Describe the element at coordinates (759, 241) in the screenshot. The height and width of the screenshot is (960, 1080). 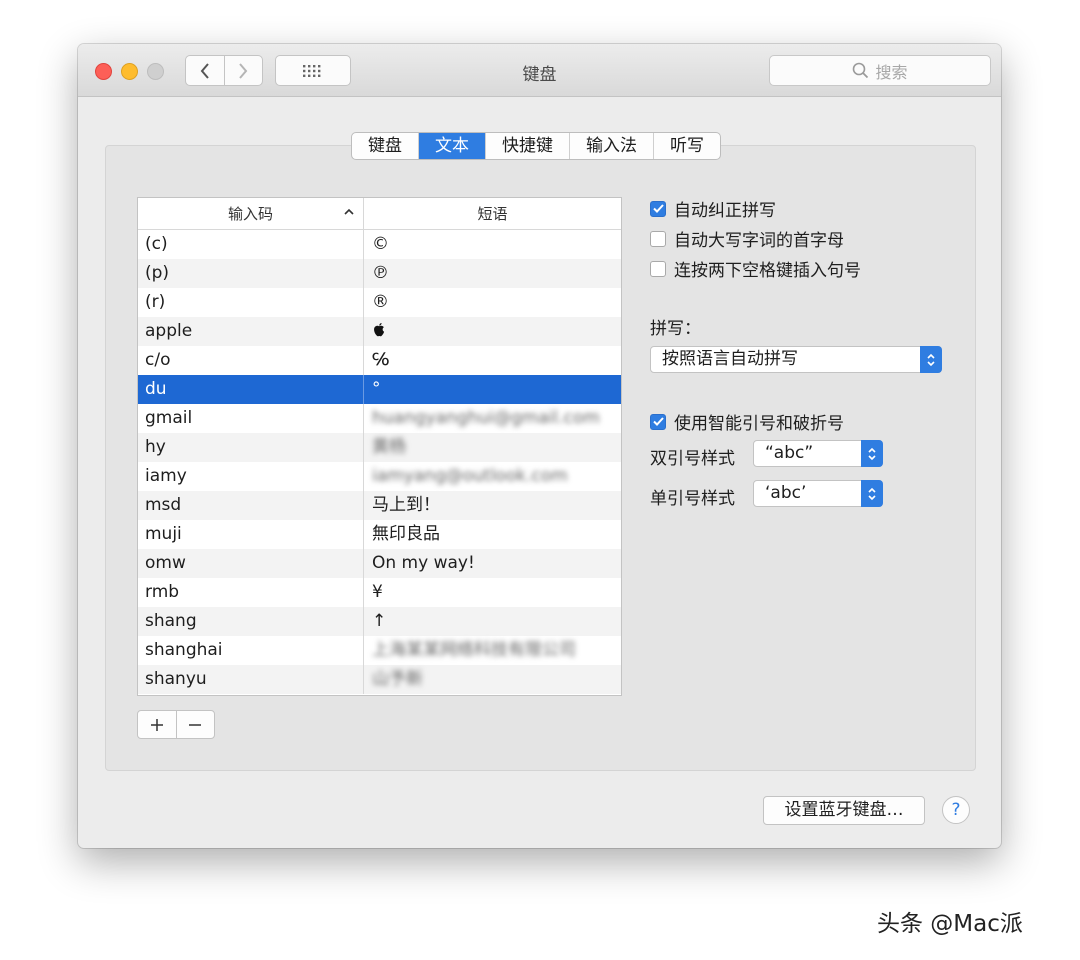
I see `option-label: 自动大写字词的首字母` at that location.